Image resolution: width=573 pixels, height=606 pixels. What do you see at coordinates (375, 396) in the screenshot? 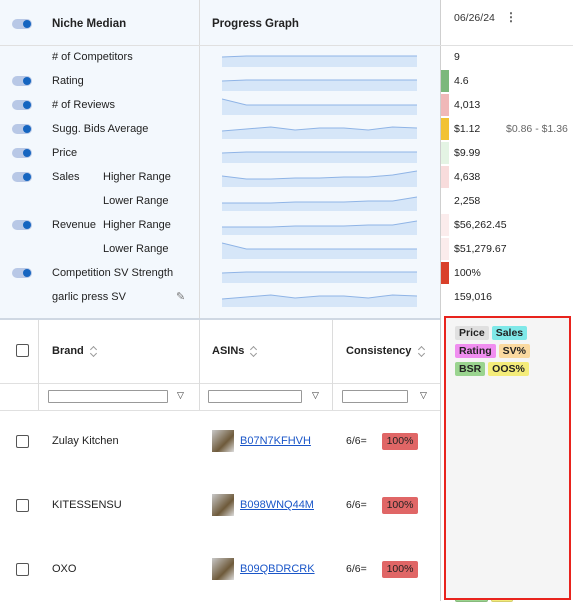
I see `consistency-filter-input` at bounding box center [375, 396].